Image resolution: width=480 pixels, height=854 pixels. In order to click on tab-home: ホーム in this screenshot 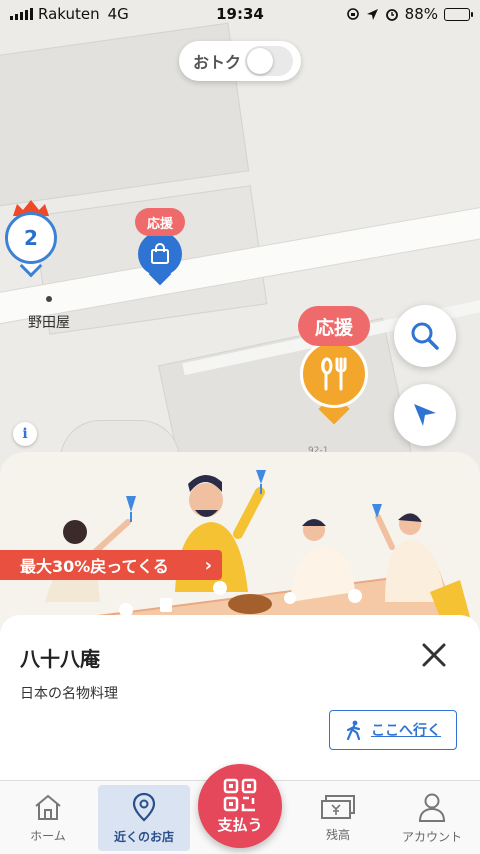, I will do `click(48, 818)`.